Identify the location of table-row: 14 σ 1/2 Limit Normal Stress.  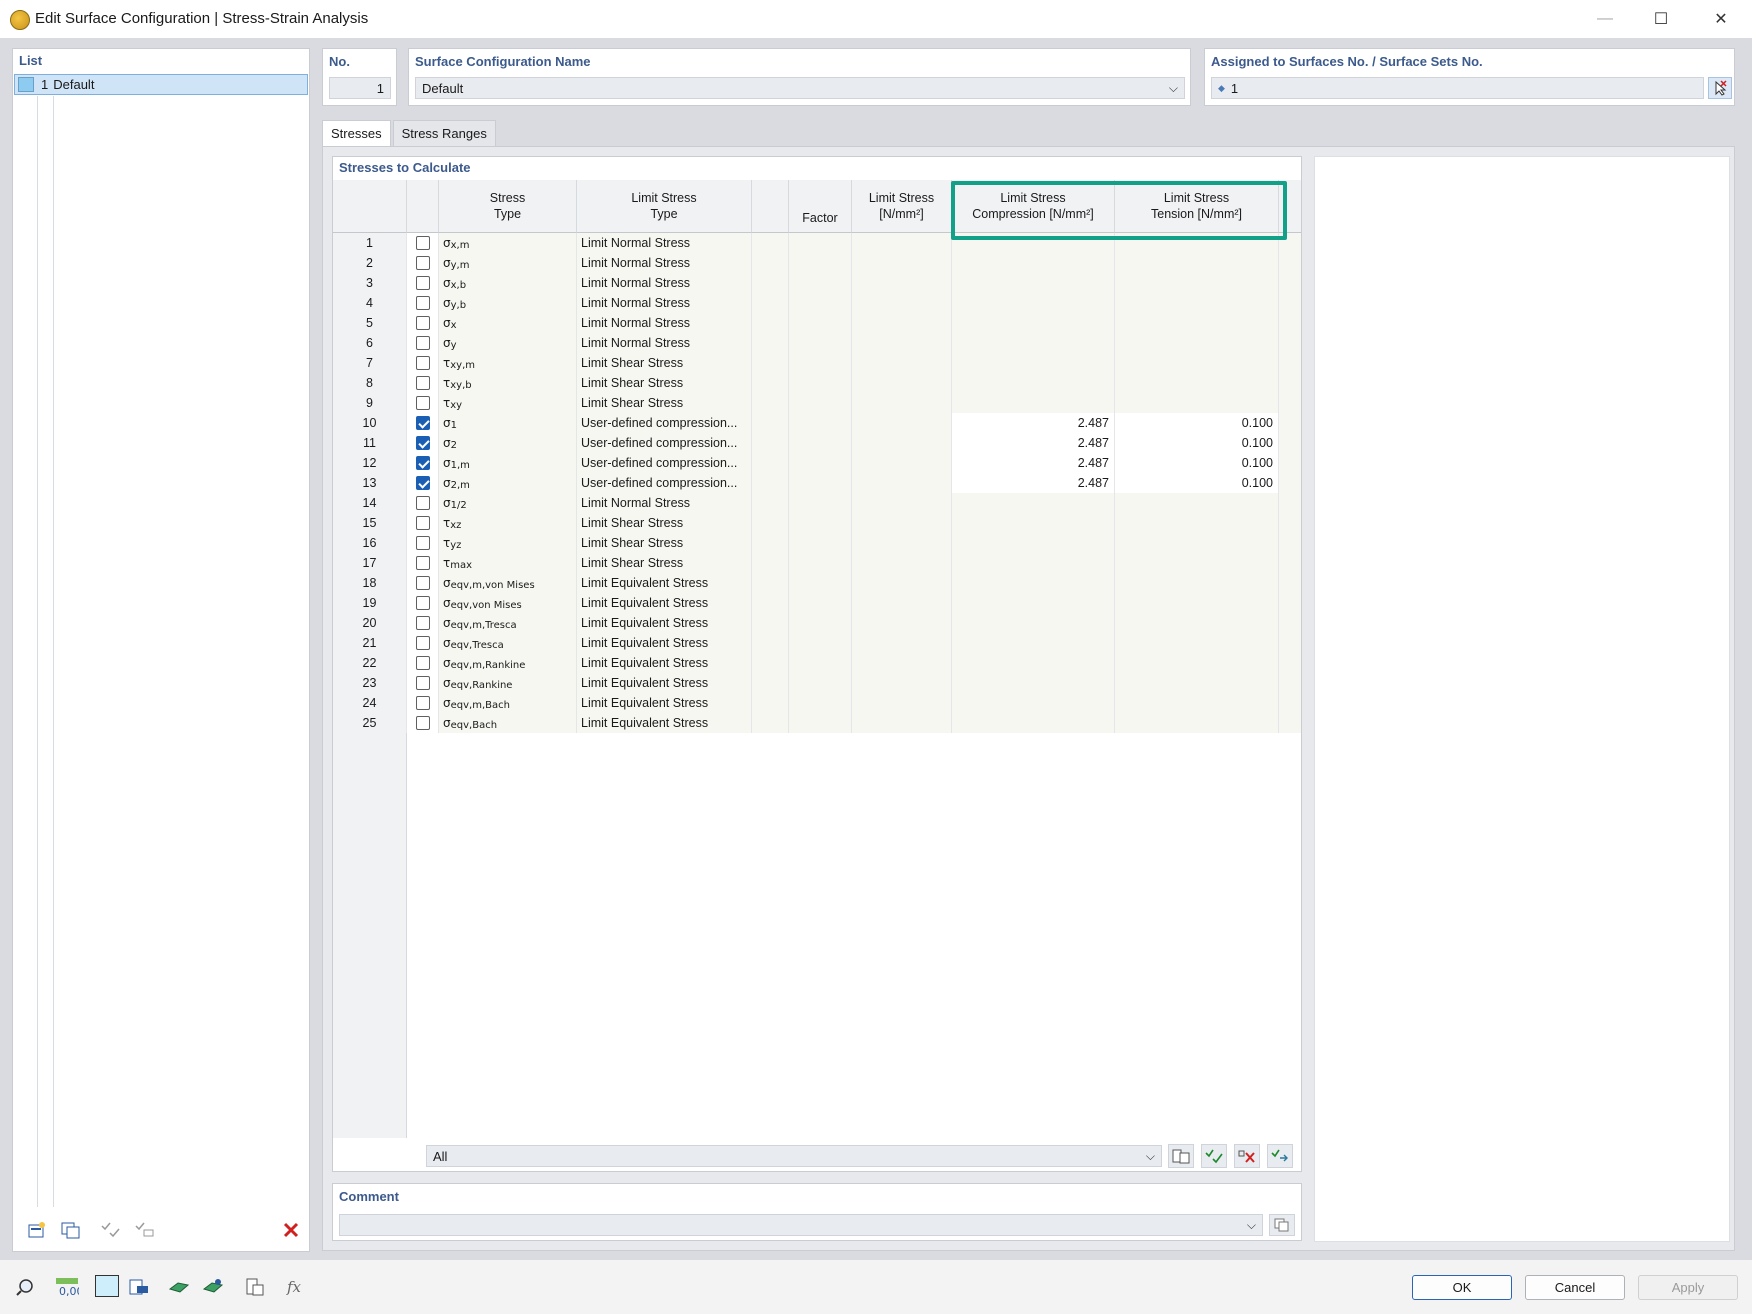
(817, 503).